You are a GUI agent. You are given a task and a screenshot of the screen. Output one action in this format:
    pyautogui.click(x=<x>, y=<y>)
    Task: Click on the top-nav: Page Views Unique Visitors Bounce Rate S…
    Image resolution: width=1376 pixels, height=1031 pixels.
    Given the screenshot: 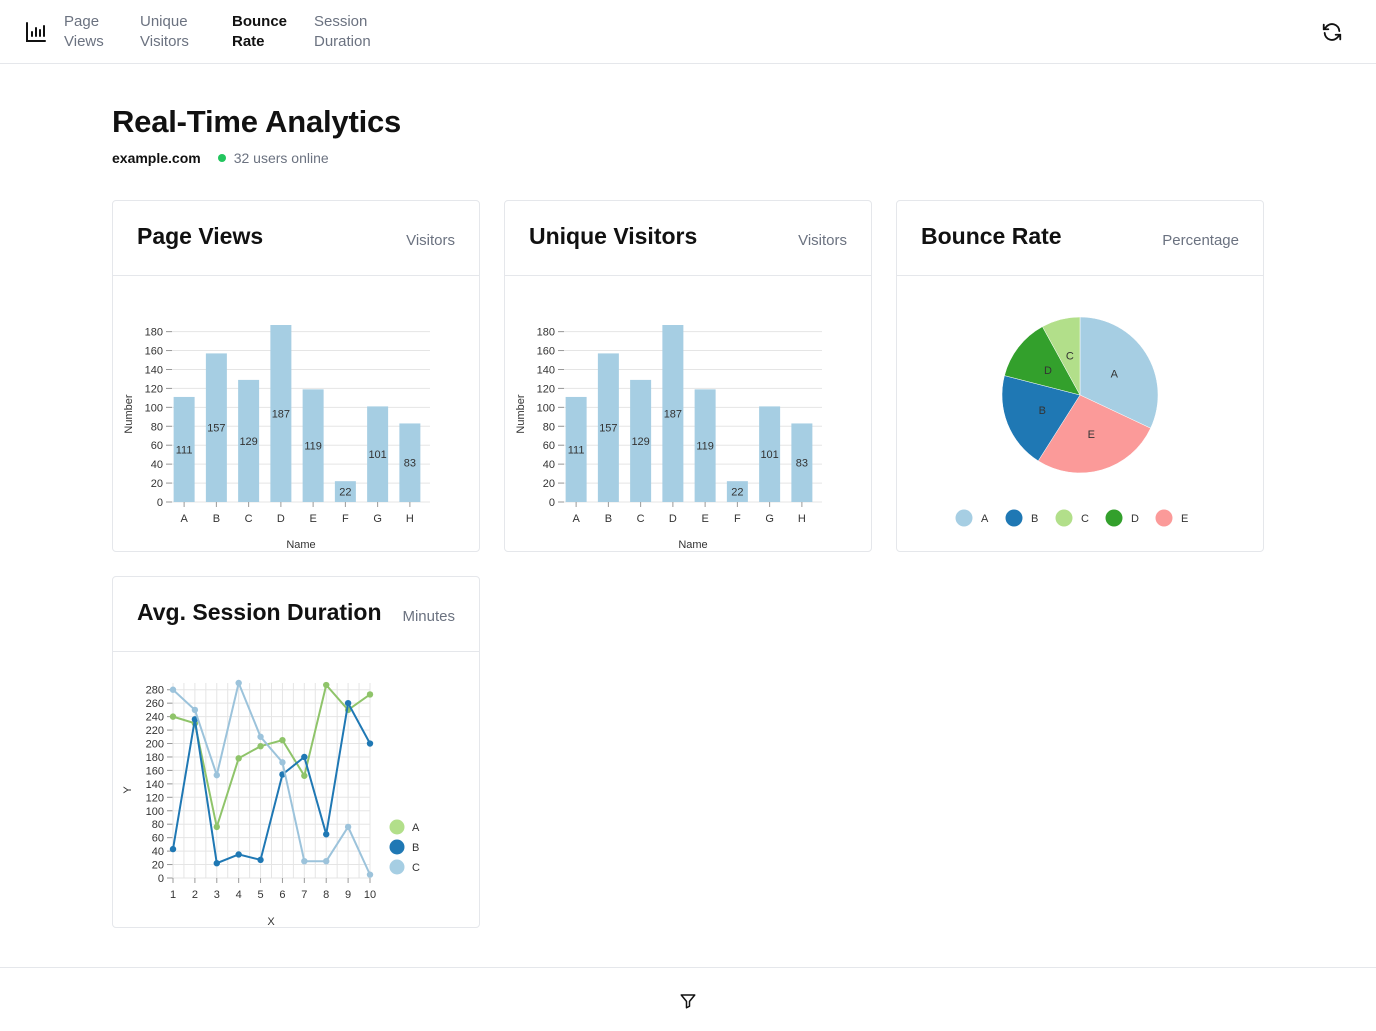 What is the action you would take?
    pyautogui.click(x=688, y=32)
    